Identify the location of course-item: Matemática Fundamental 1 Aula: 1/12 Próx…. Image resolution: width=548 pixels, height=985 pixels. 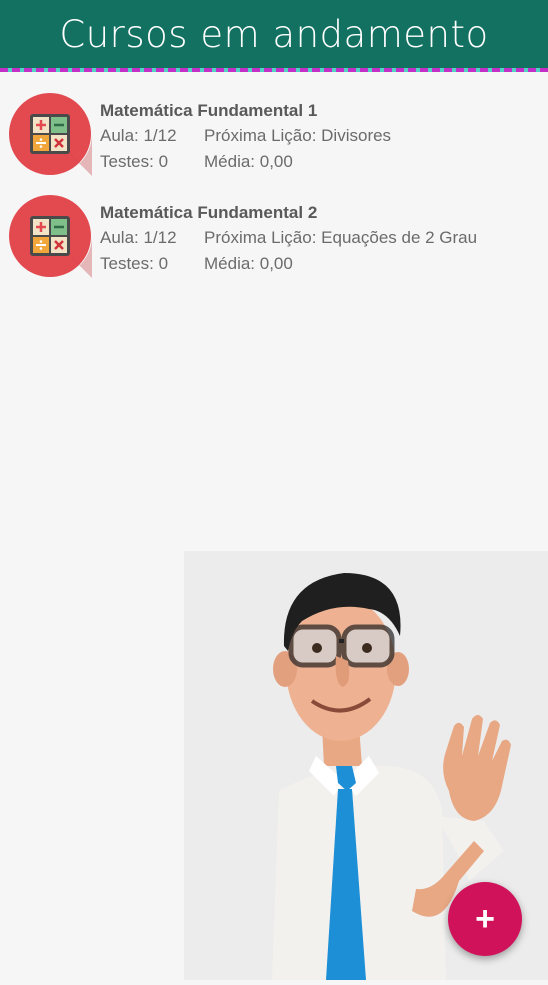
(273, 134).